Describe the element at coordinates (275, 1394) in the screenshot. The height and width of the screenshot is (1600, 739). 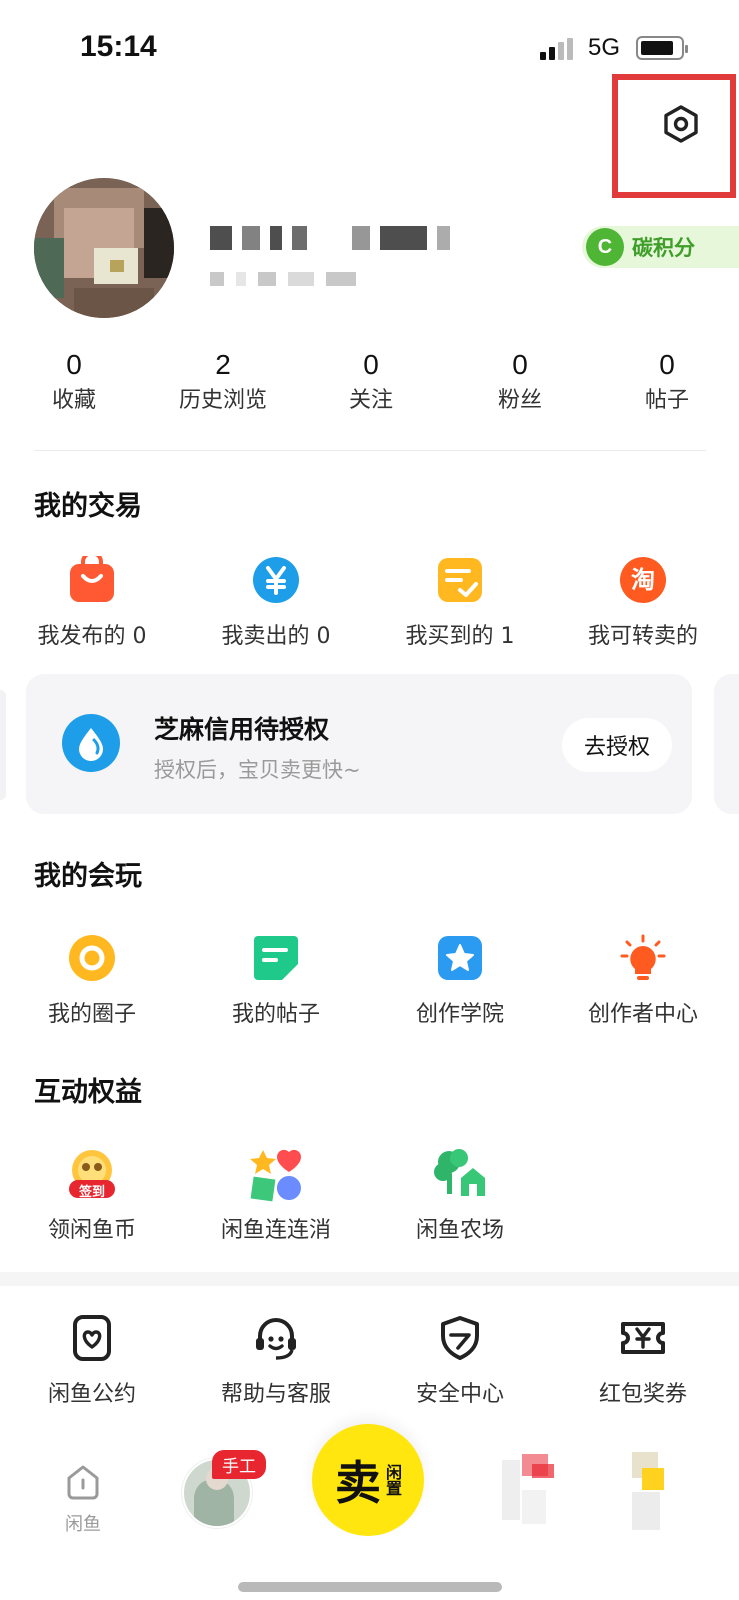
I see `service-item-label: 帮助与客服` at that location.